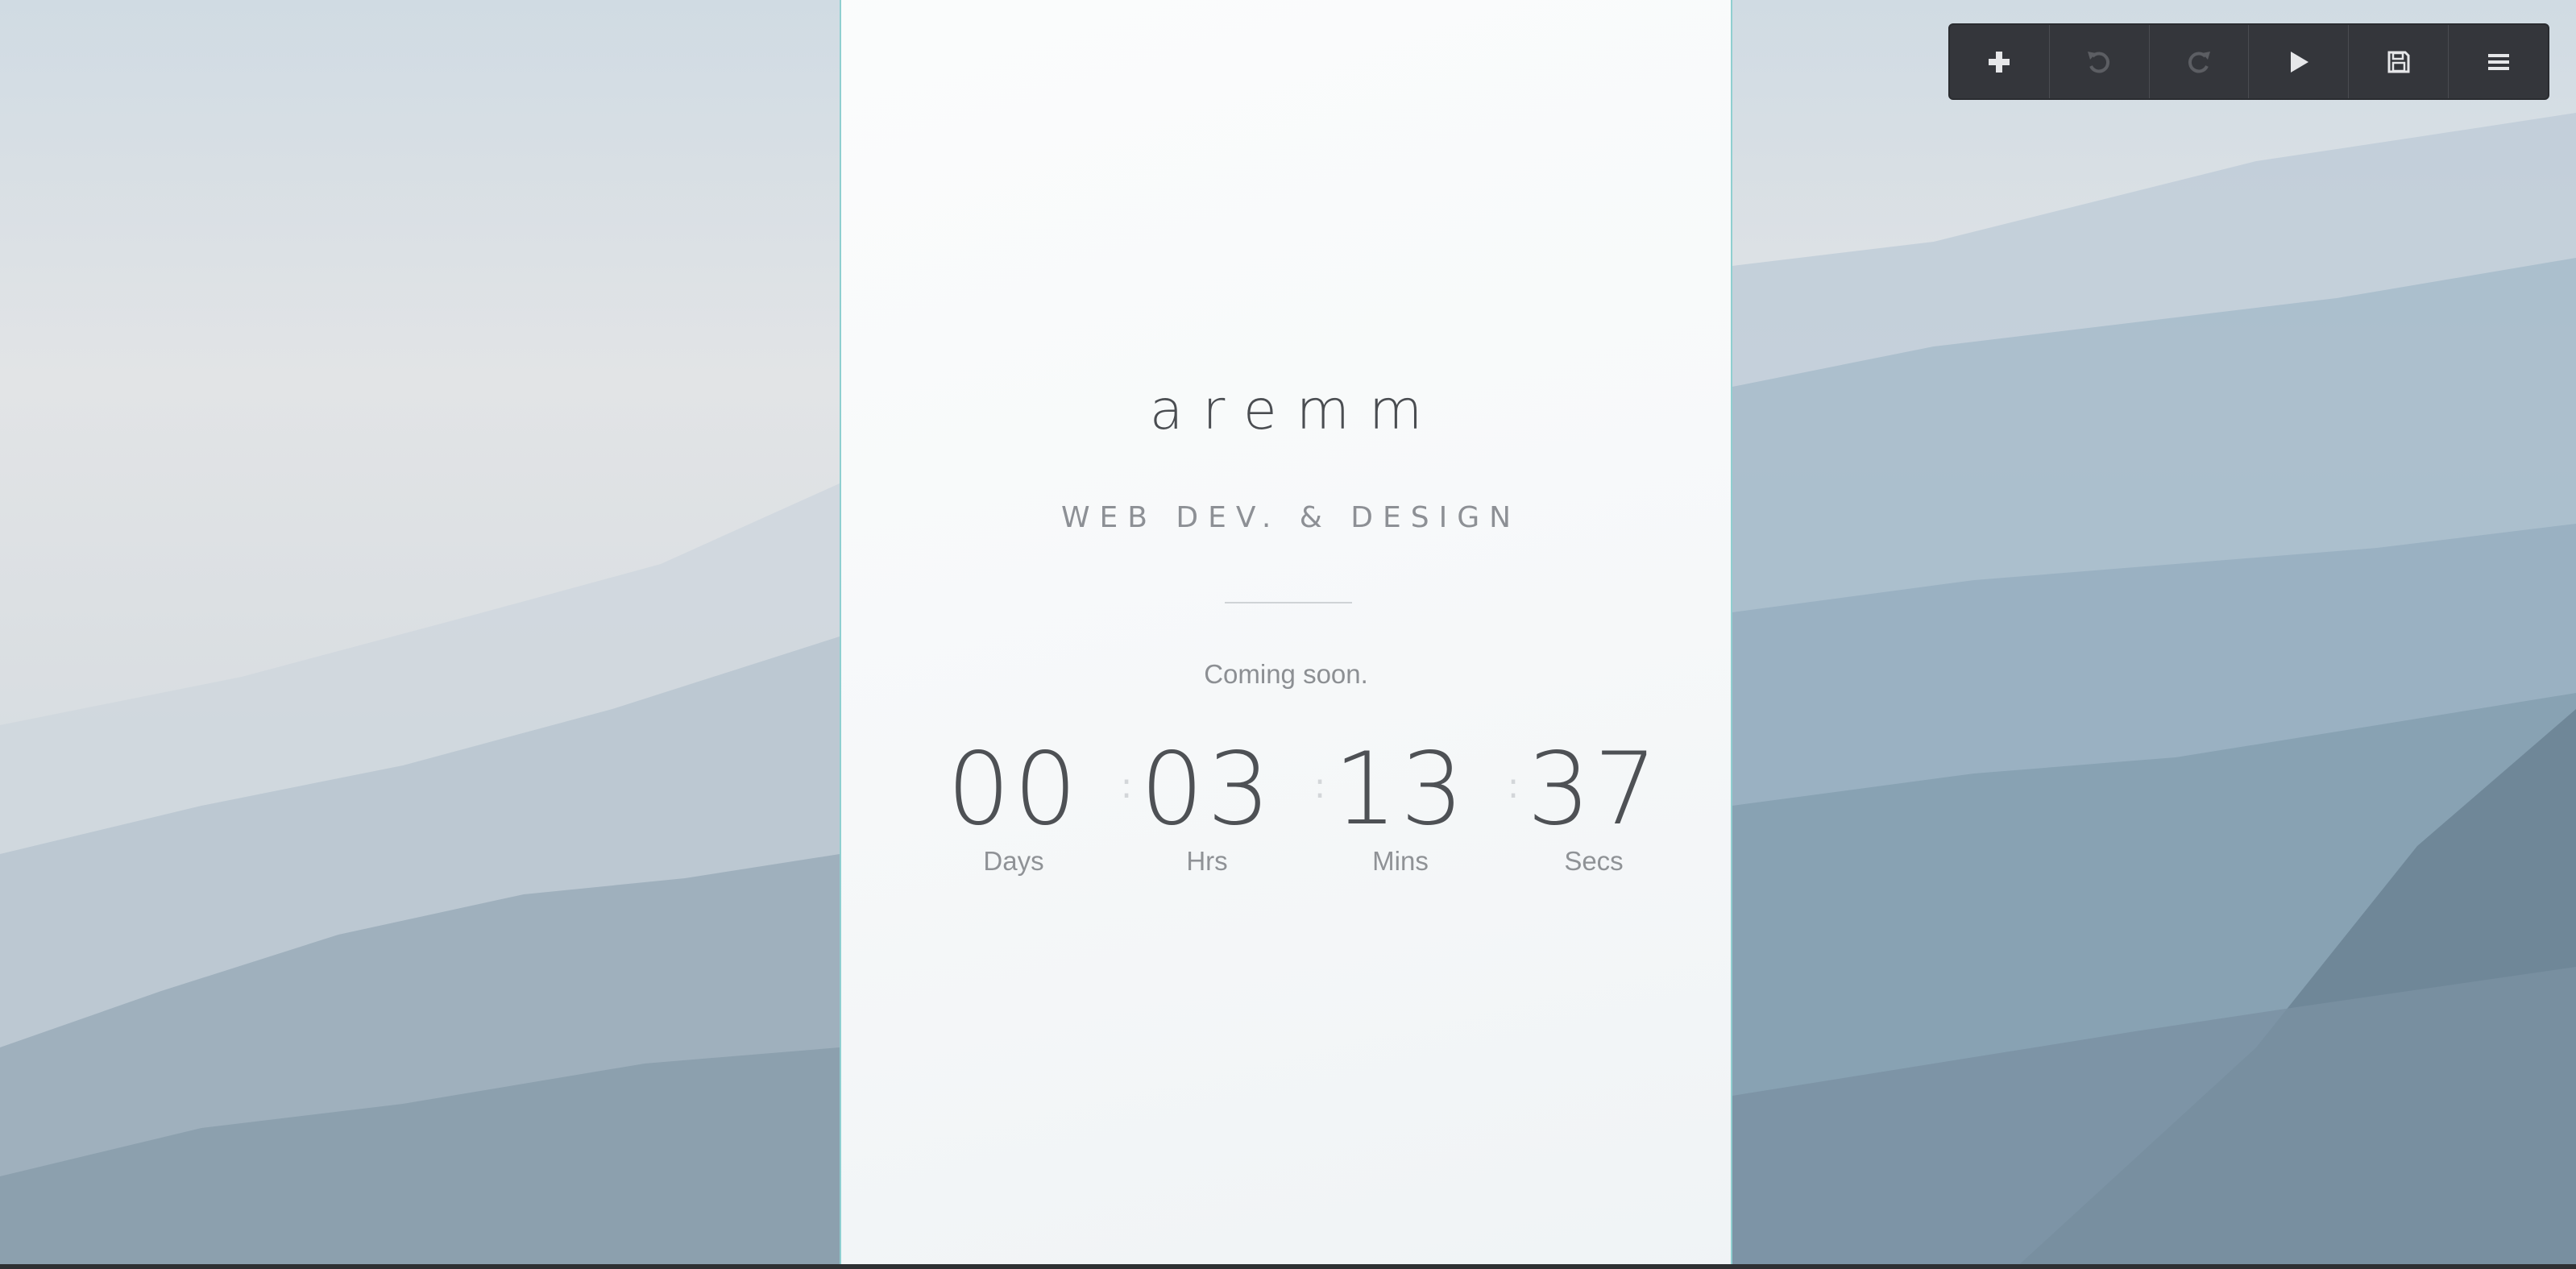 This screenshot has height=1269, width=2576. I want to click on plus-icon, so click(1999, 62).